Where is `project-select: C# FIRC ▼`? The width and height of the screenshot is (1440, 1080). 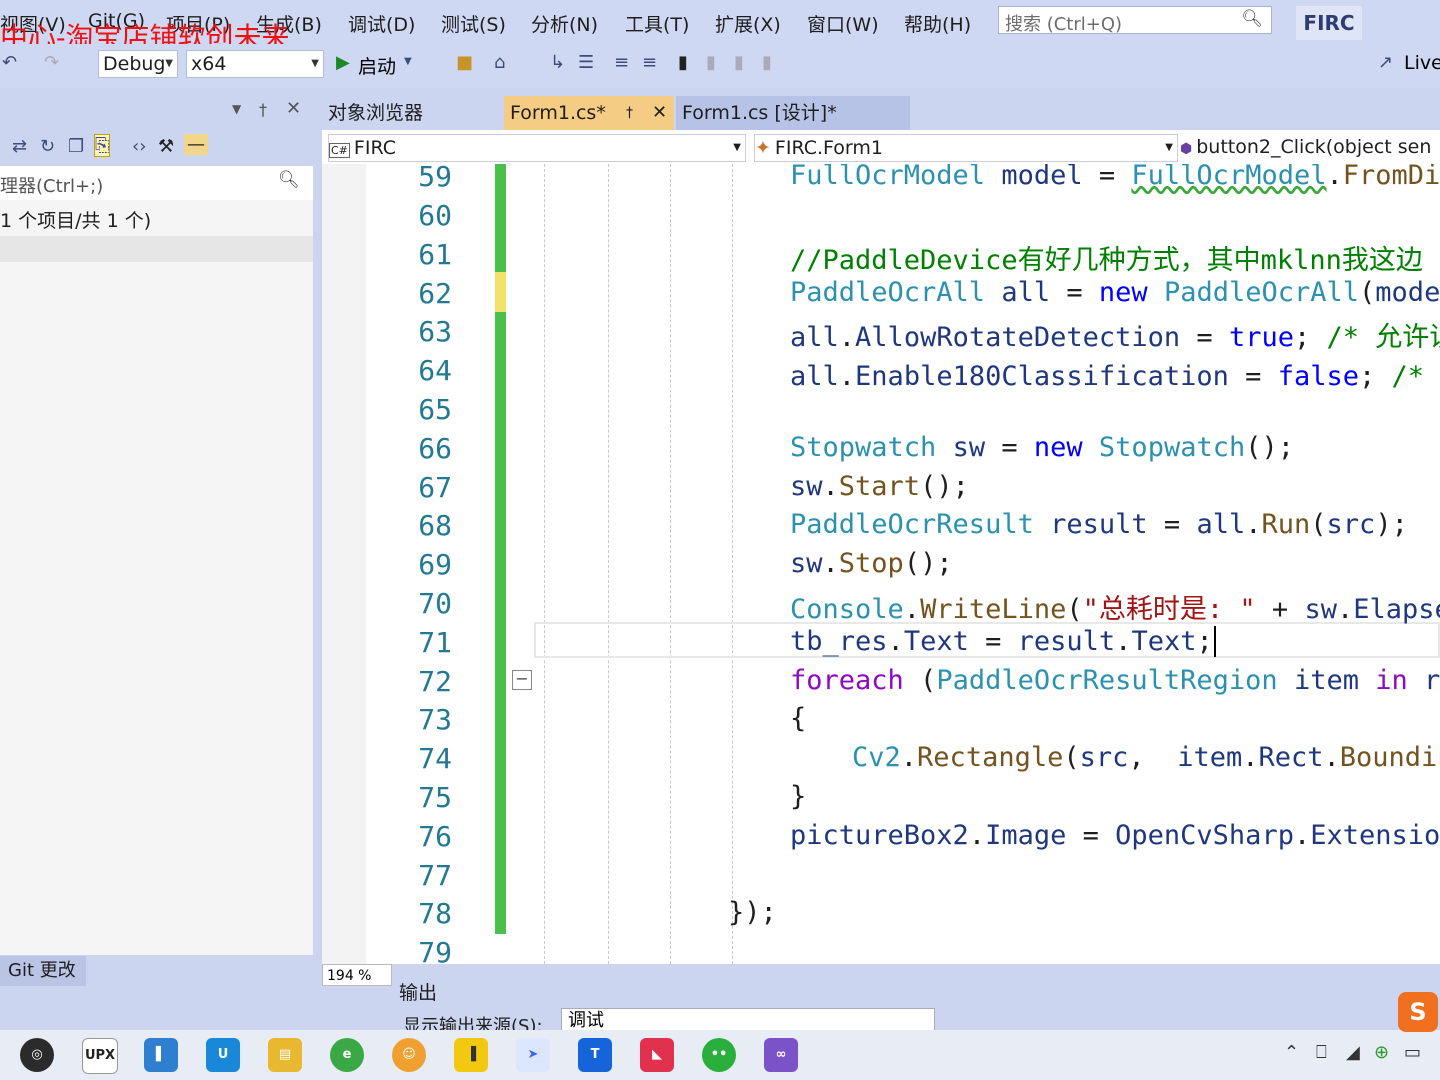 project-select: C# FIRC ▼ is located at coordinates (537, 148).